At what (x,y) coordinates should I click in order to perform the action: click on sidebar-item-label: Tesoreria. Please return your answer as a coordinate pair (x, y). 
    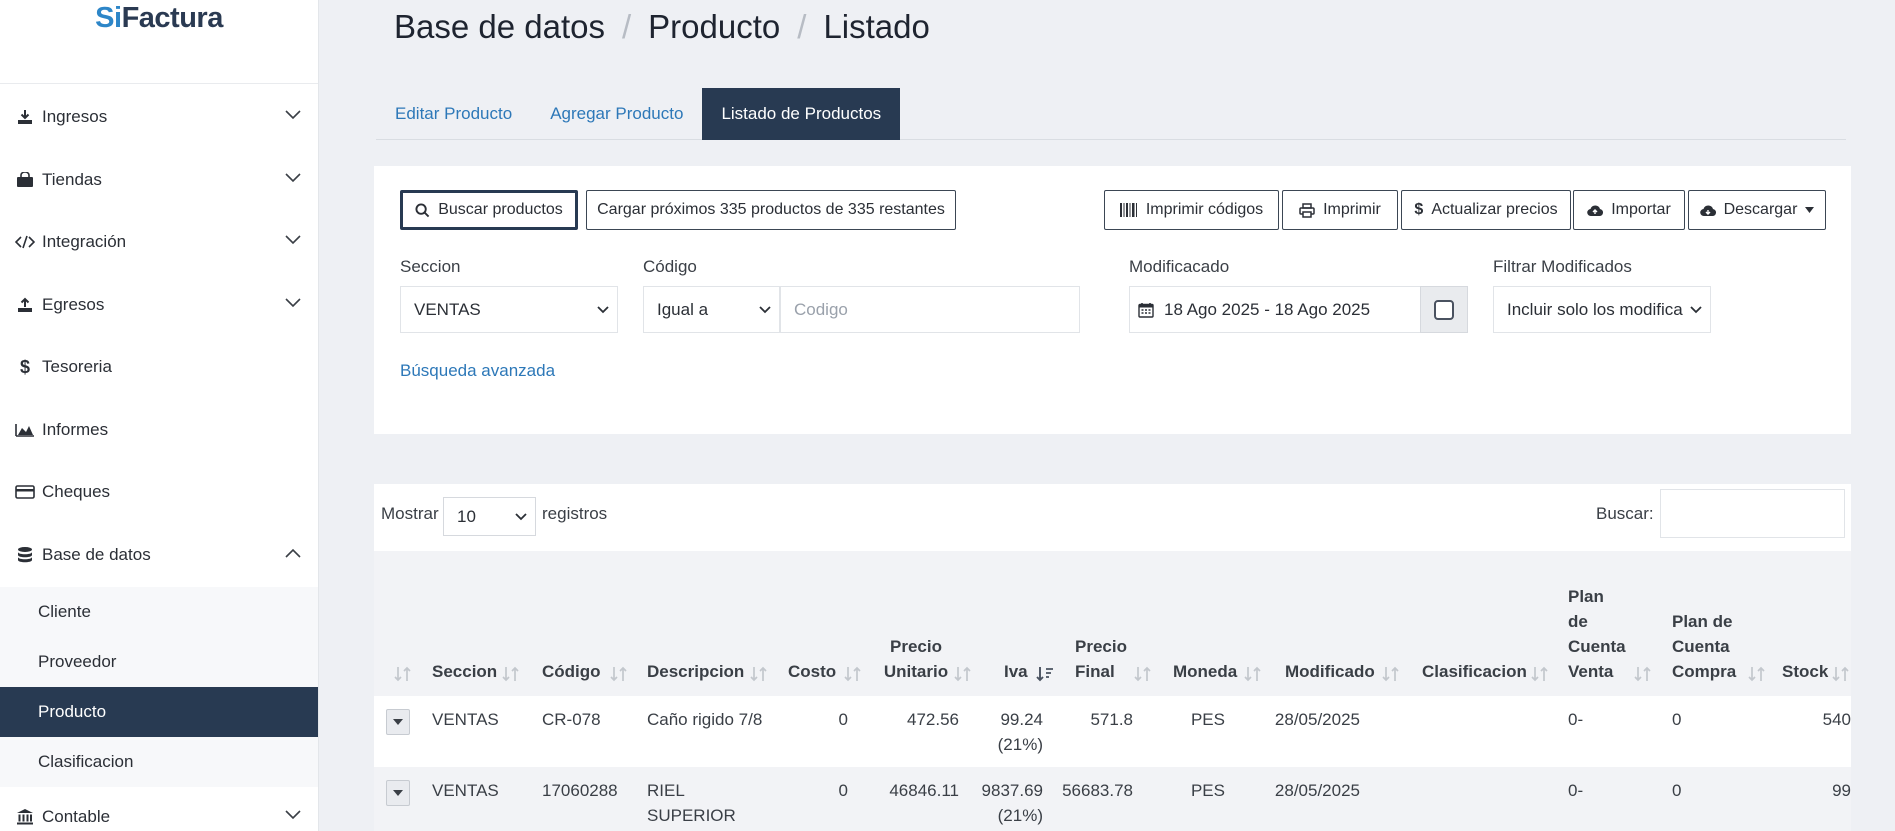
    Looking at the image, I should click on (77, 366).